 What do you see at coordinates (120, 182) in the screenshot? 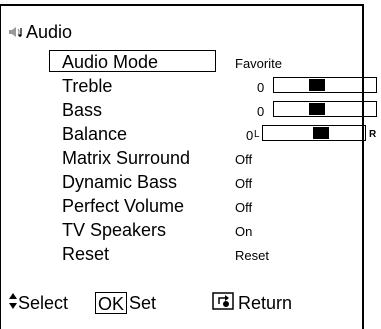
I see `menu-item-label: Dynamic Bass` at bounding box center [120, 182].